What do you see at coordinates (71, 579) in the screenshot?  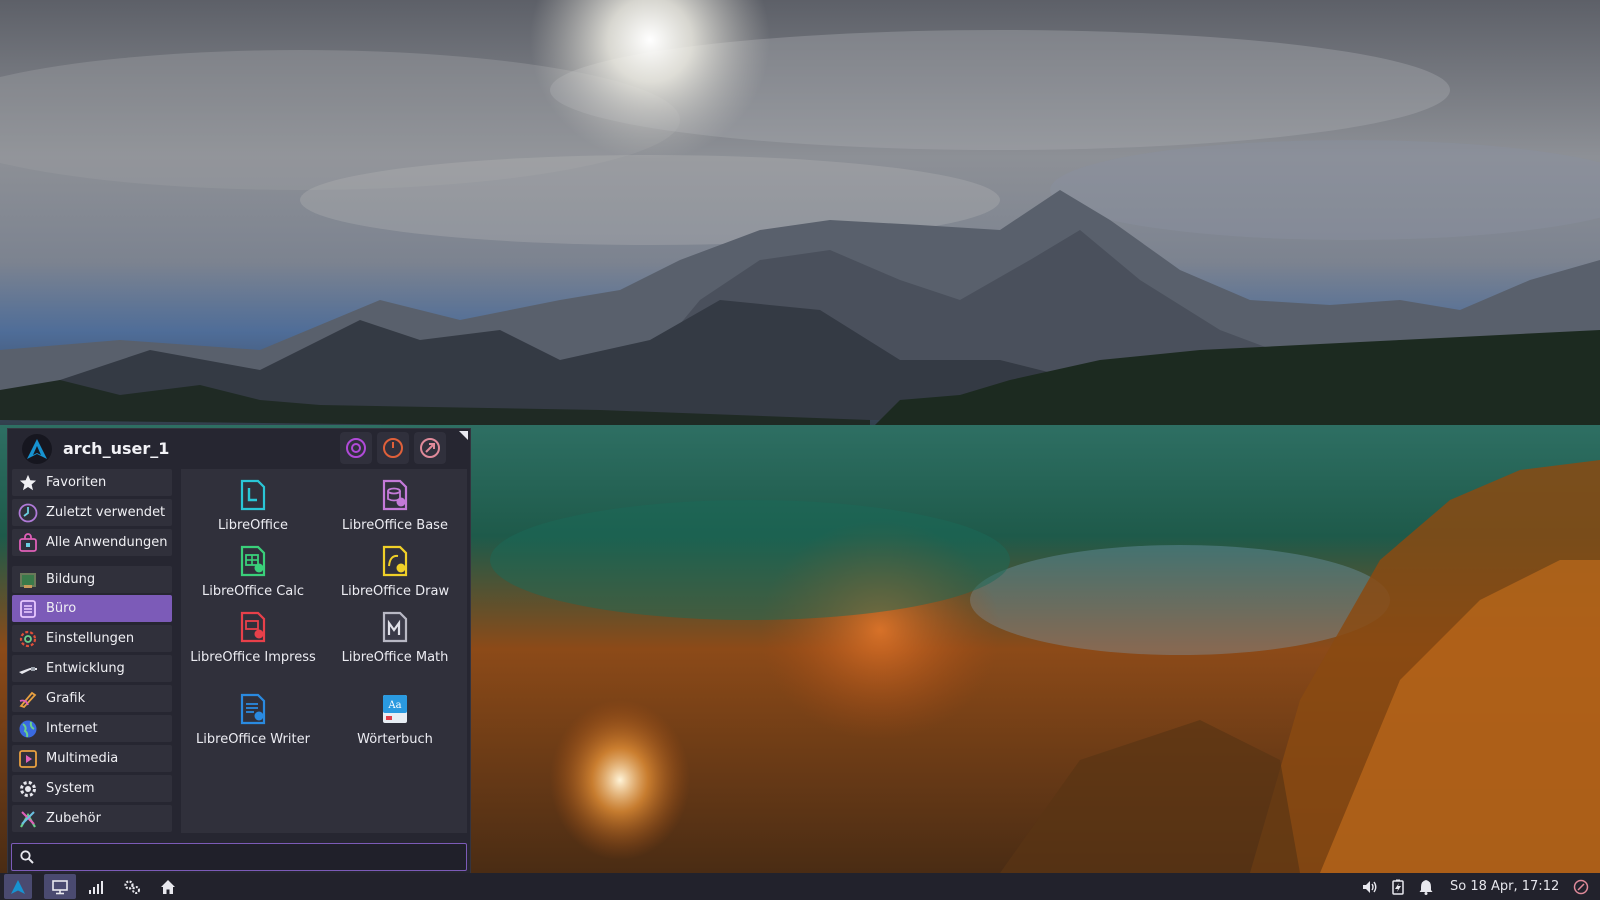 I see `category-label: Bildung` at bounding box center [71, 579].